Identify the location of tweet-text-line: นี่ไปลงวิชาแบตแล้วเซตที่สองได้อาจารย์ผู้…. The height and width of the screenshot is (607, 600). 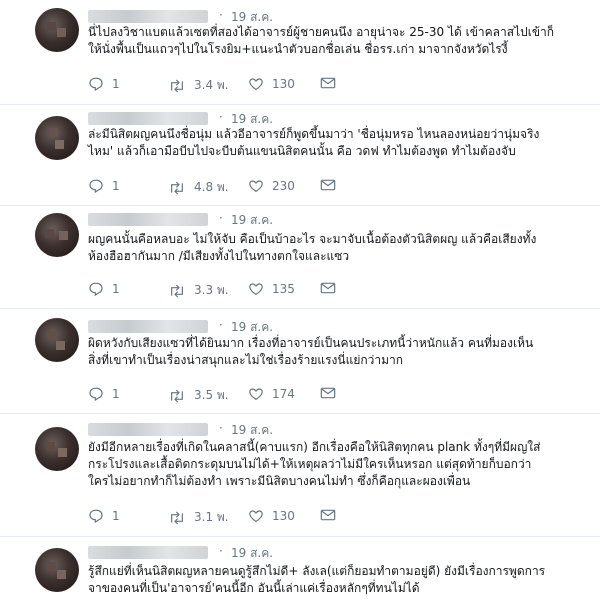
(321, 32).